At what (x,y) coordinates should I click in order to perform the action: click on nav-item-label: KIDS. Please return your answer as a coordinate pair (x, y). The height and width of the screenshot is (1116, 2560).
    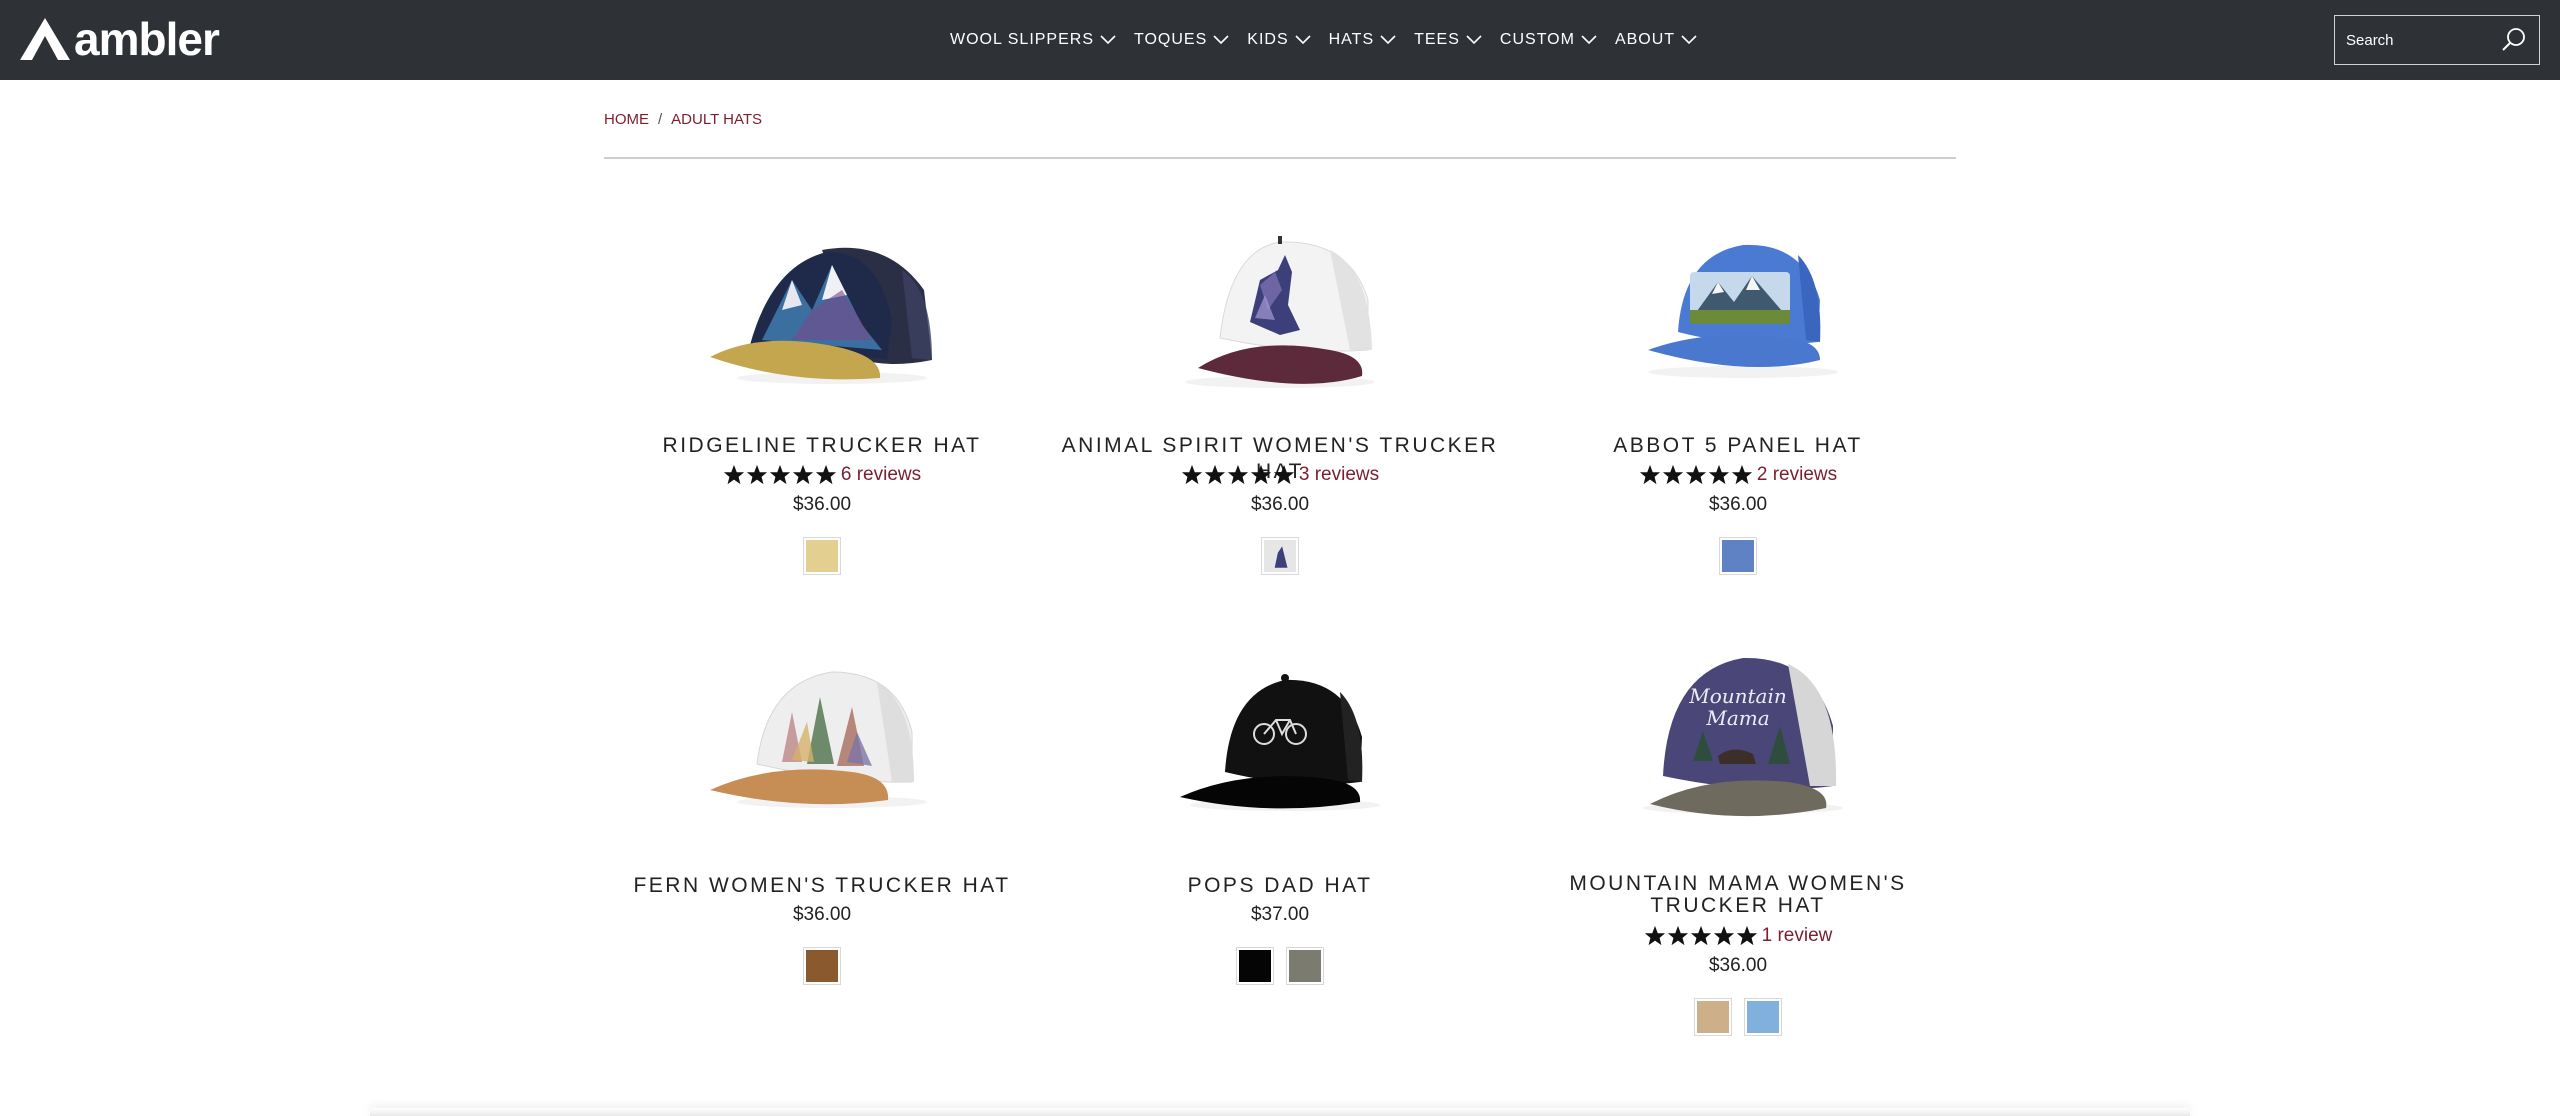
    Looking at the image, I should click on (1268, 39).